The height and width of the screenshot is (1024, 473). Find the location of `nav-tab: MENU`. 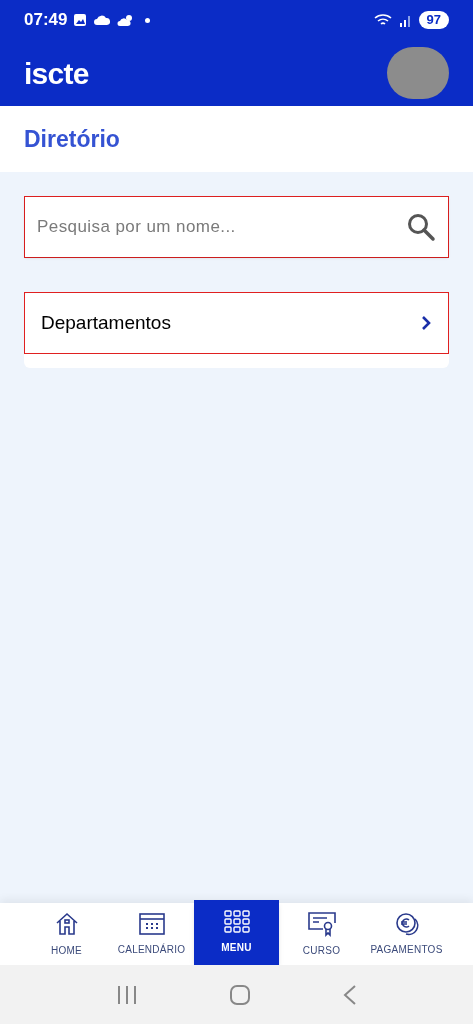

nav-tab: MENU is located at coordinates (236, 932).